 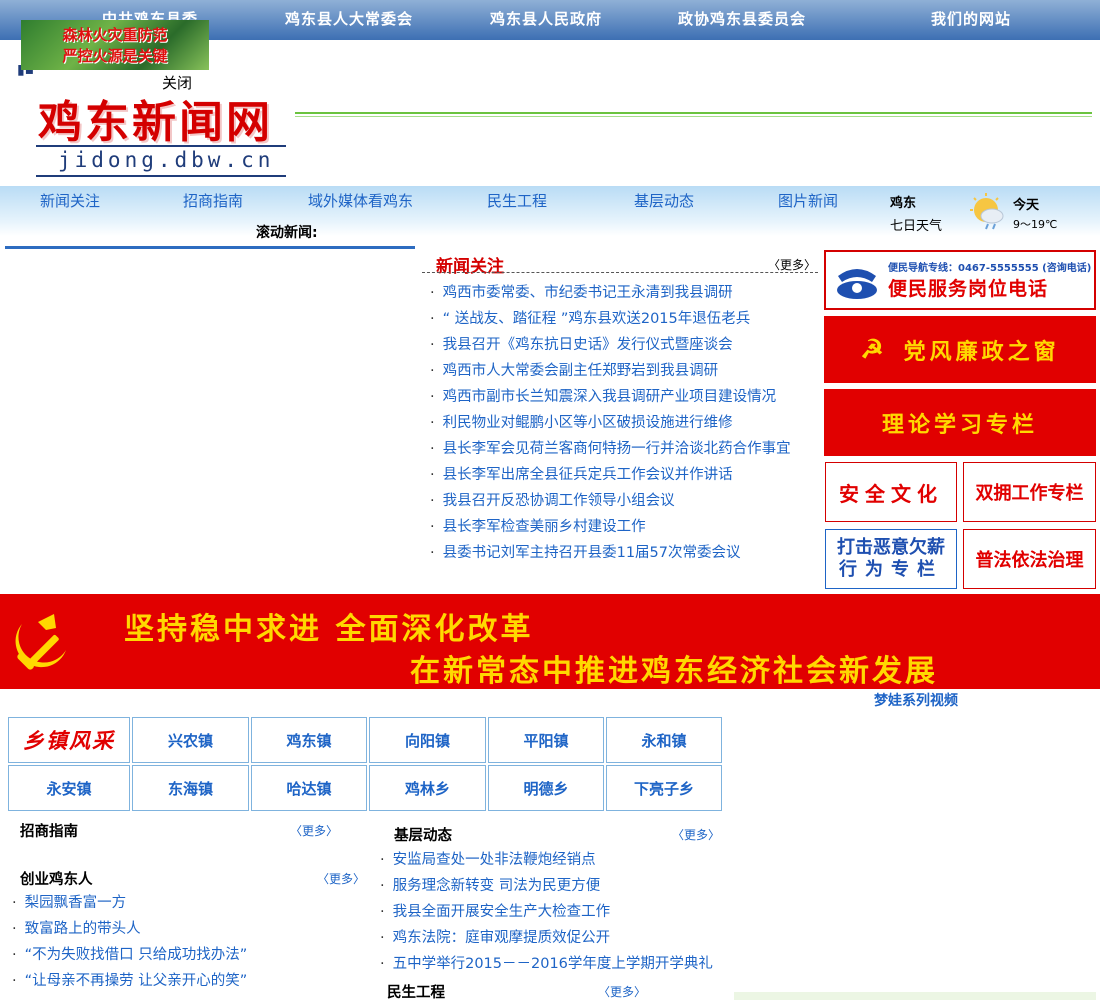 What do you see at coordinates (891, 559) in the screenshot?
I see `wage-arrears-banner: 打击恶意欠薪 行为专栏` at bounding box center [891, 559].